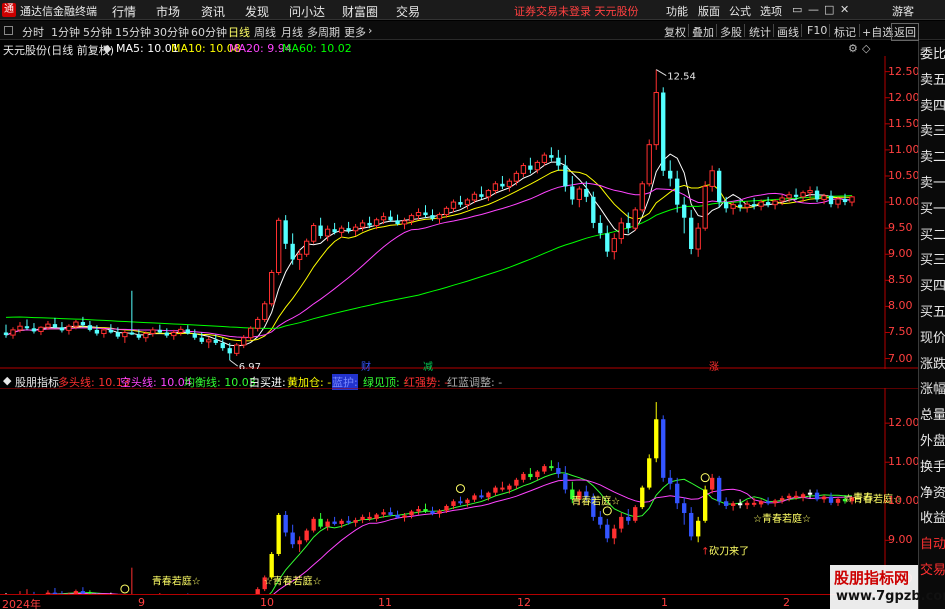 This screenshot has height=609, width=945. Describe the element at coordinates (265, 32) in the screenshot. I see `period-tab-weekly: 周线` at that location.